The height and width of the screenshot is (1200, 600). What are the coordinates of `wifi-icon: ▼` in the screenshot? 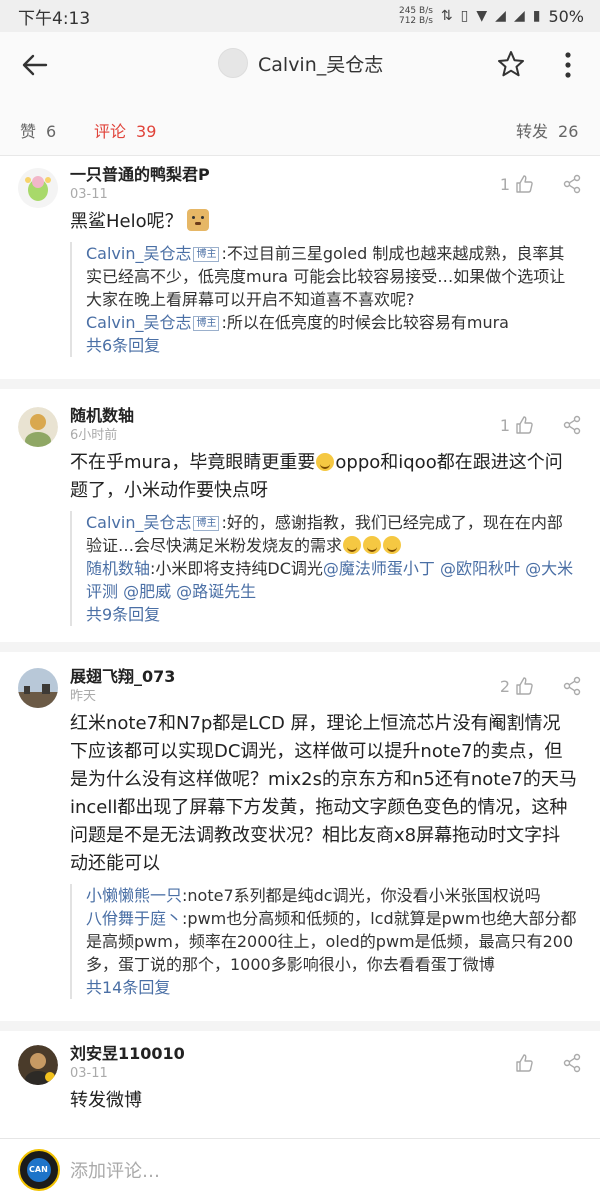 It's located at (482, 16).